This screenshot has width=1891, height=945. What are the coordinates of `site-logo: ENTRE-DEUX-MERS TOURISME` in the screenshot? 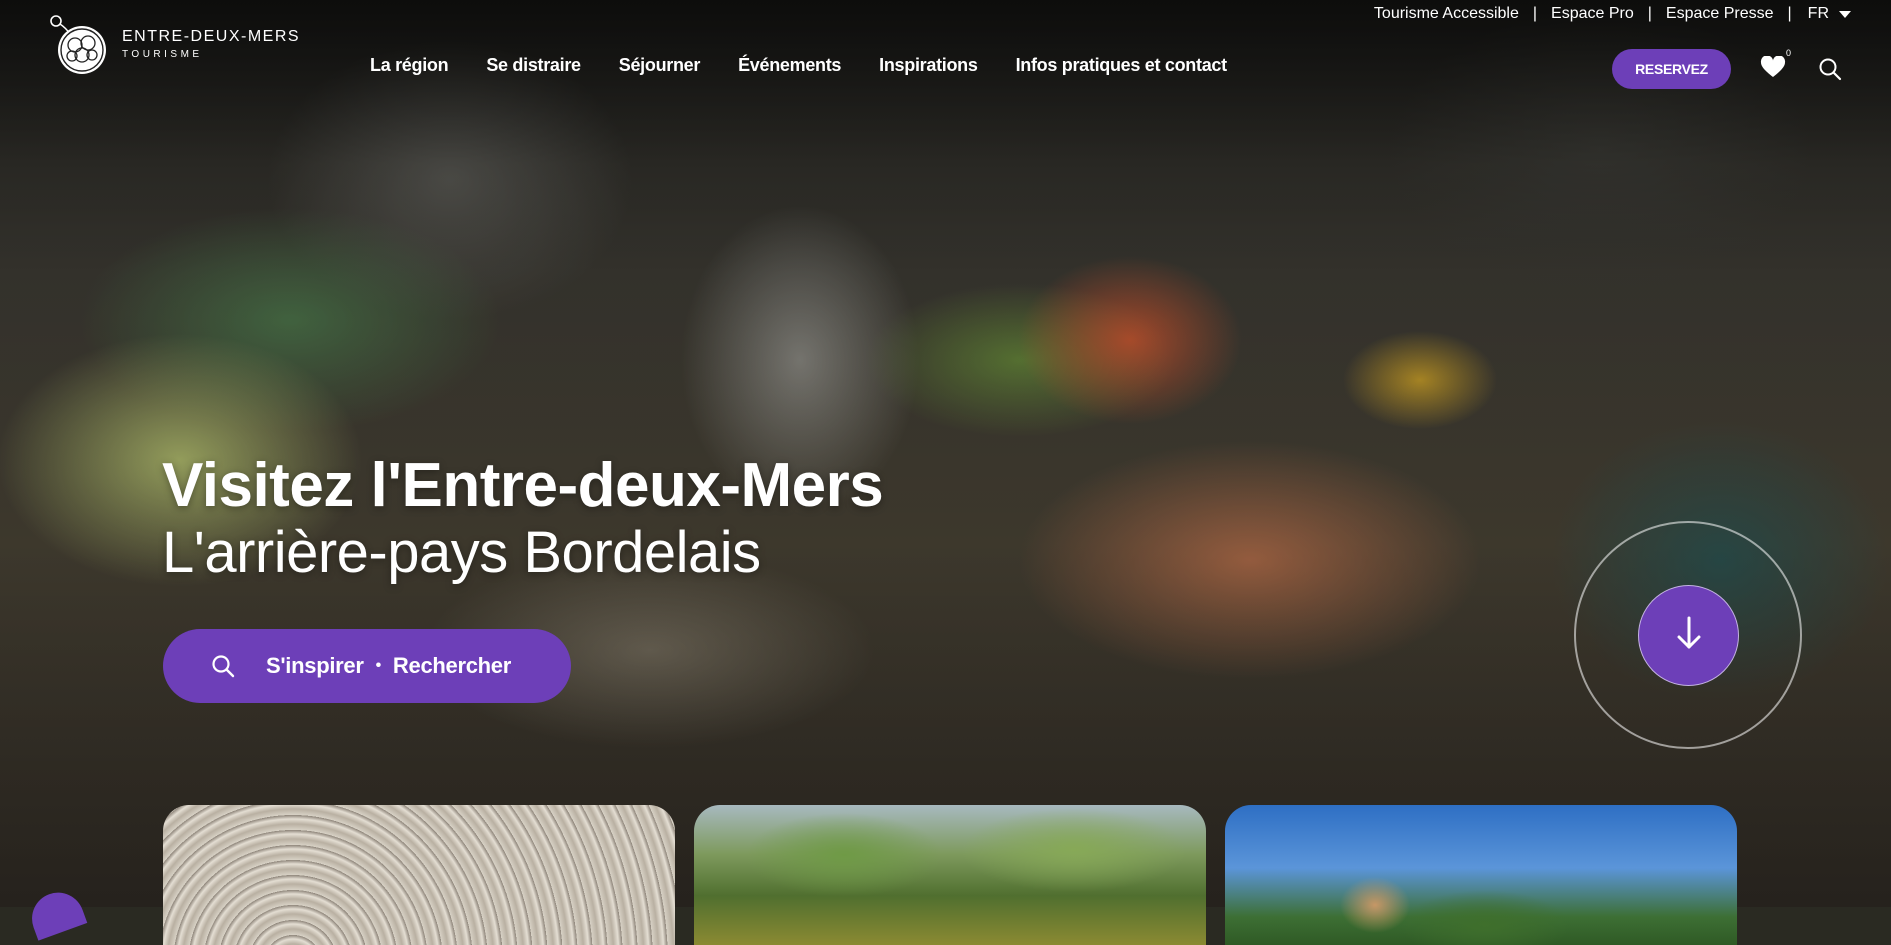 It's located at (174, 45).